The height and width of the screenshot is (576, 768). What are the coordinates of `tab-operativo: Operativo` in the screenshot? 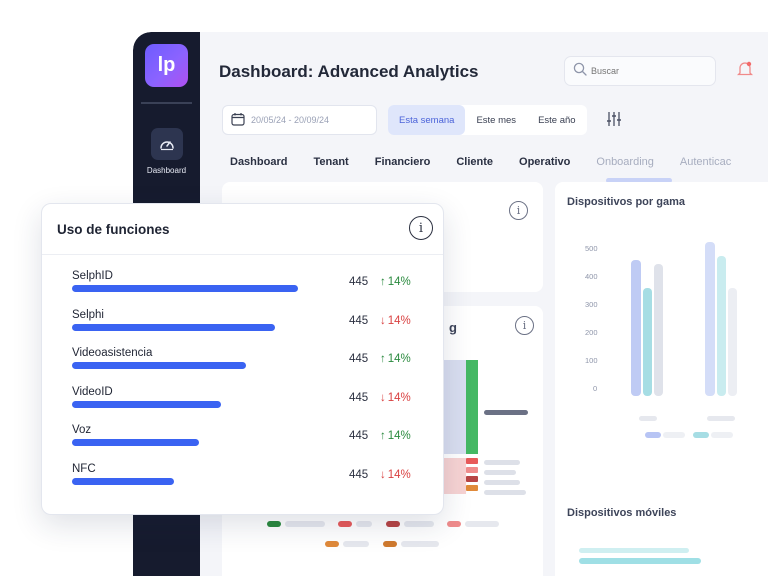 It's located at (544, 162).